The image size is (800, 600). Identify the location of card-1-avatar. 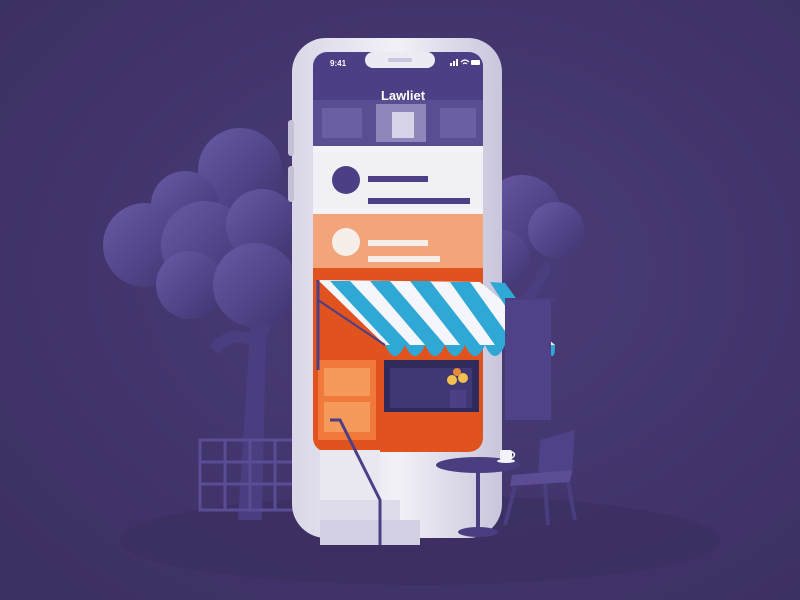
(346, 180).